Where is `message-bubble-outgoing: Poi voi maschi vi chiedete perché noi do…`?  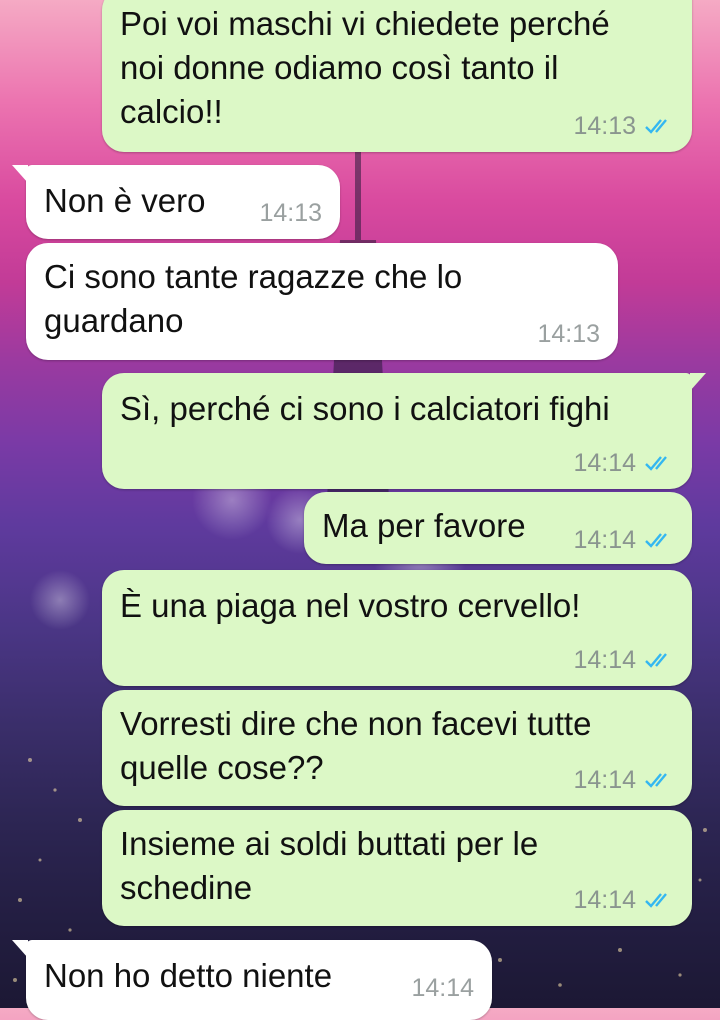
message-bubble-outgoing: Poi voi maschi vi chiedete perché noi do… is located at coordinates (397, 76).